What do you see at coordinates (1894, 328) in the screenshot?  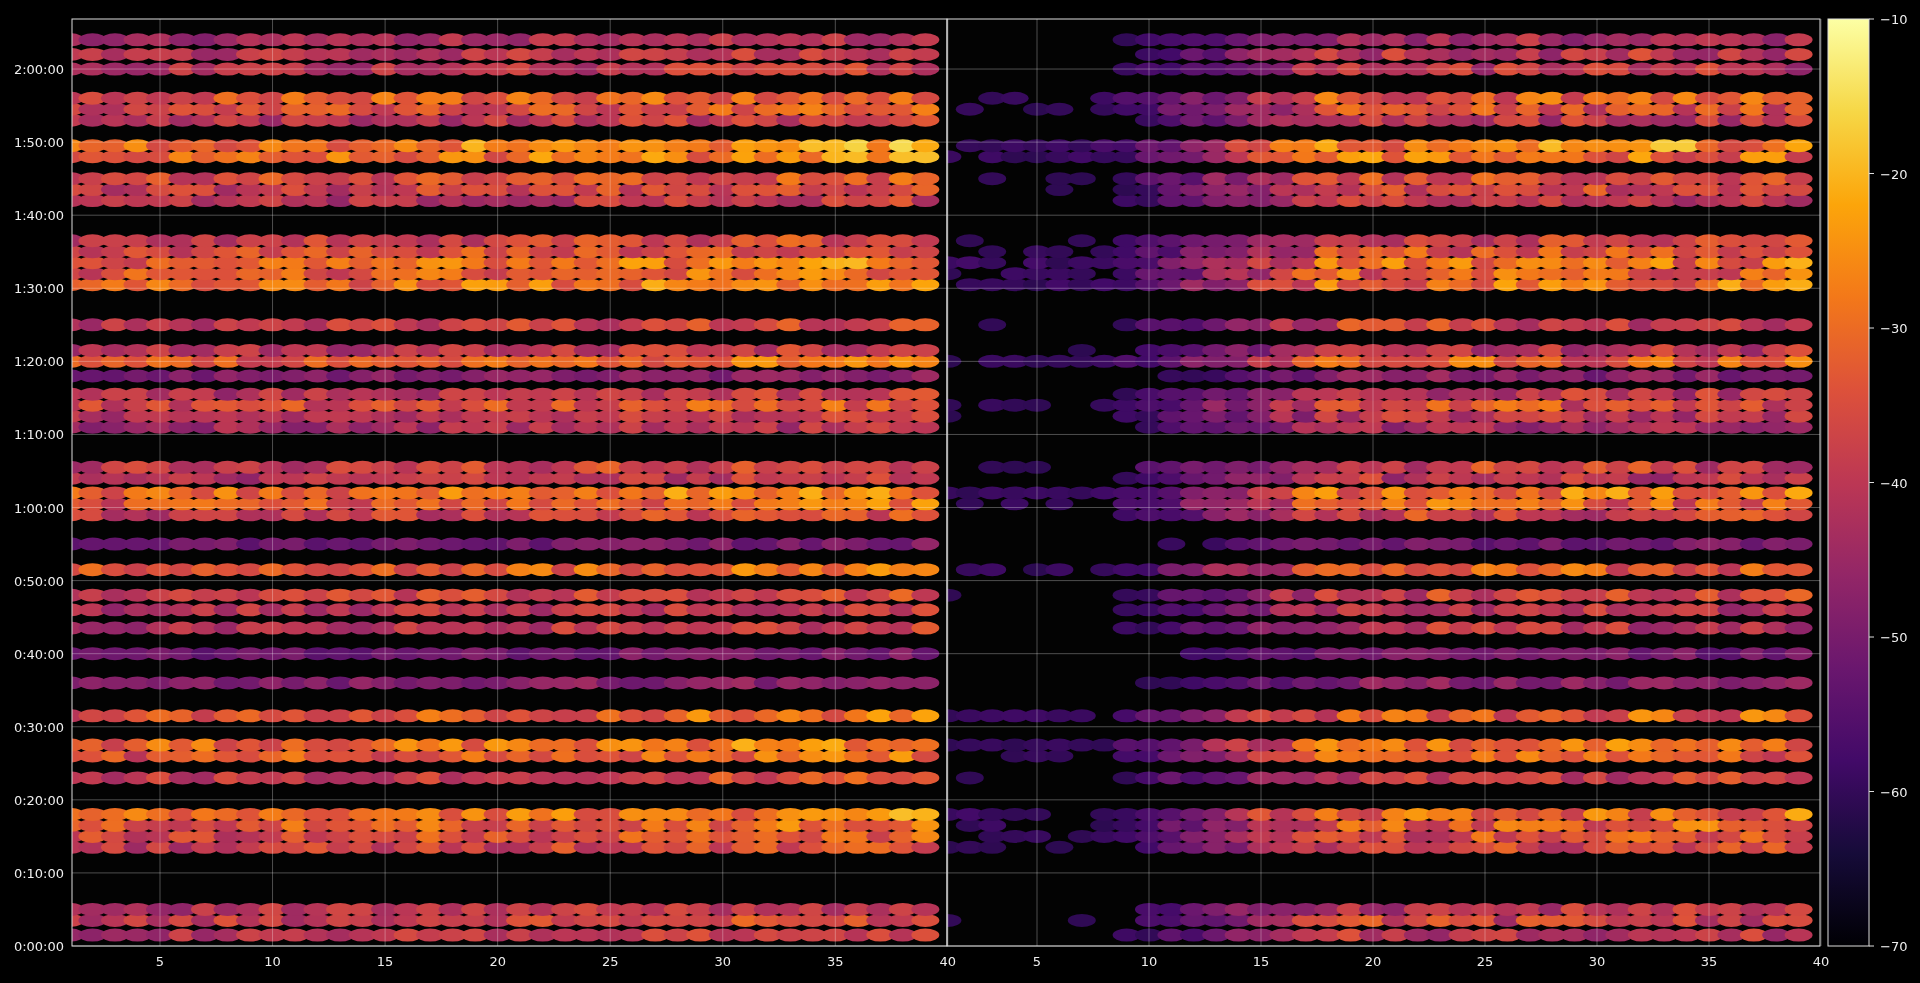 I see `colorbar-label: −30` at bounding box center [1894, 328].